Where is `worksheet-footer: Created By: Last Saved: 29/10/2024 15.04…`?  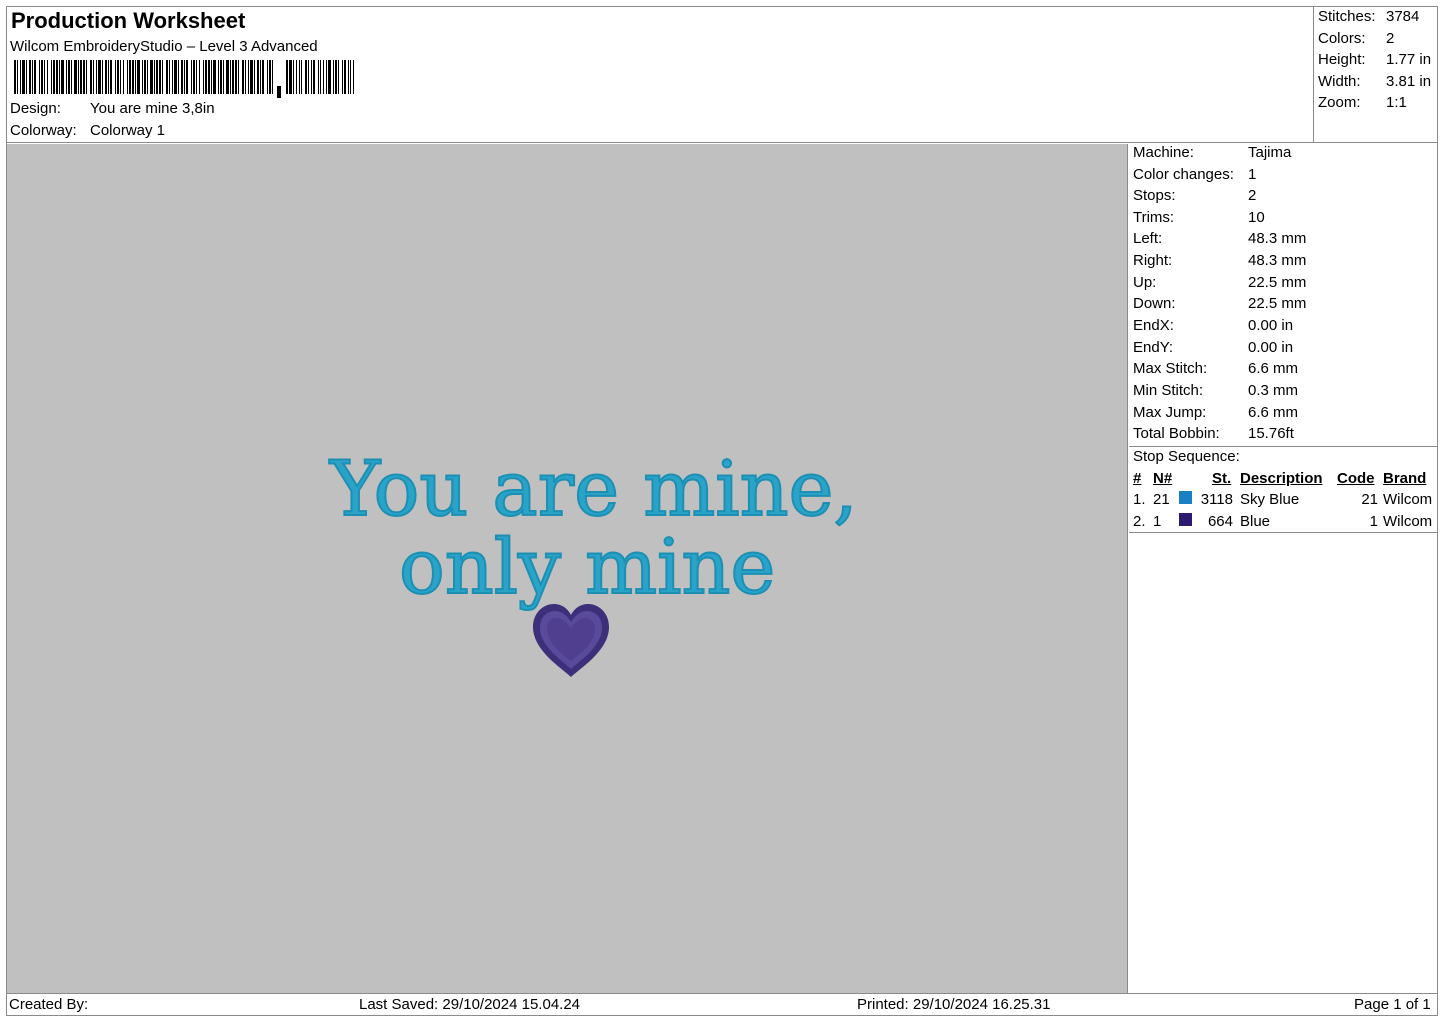 worksheet-footer: Created By: Last Saved: 29/10/2024 15.04… is located at coordinates (722, 1004).